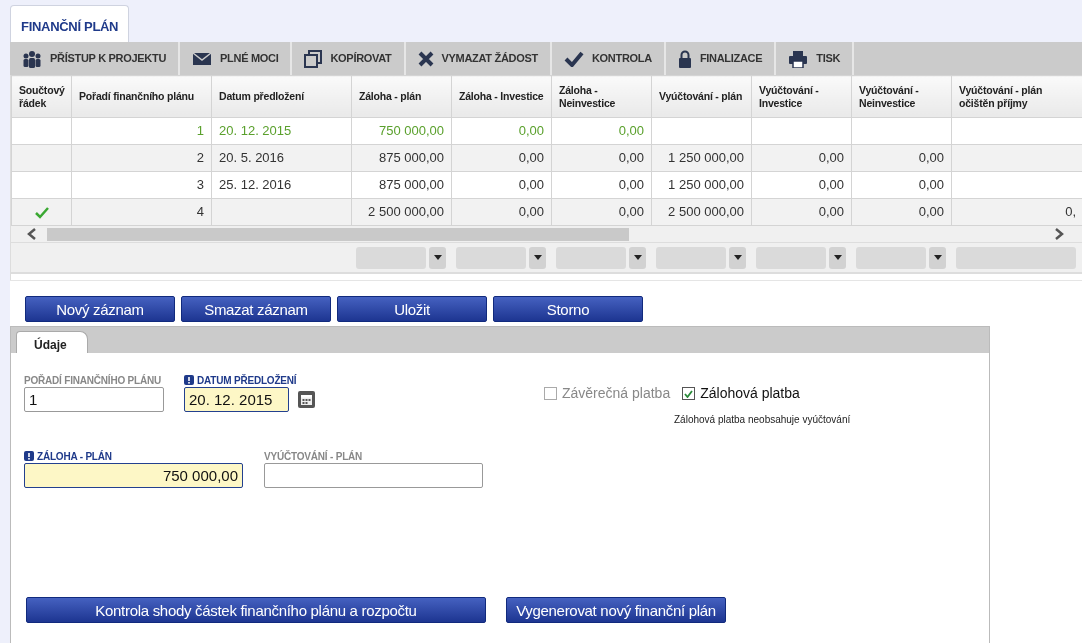 This screenshot has width=1082, height=643. Describe the element at coordinates (801, 96) in the screenshot. I see `column-header: Vyúčtování - Investice` at that location.